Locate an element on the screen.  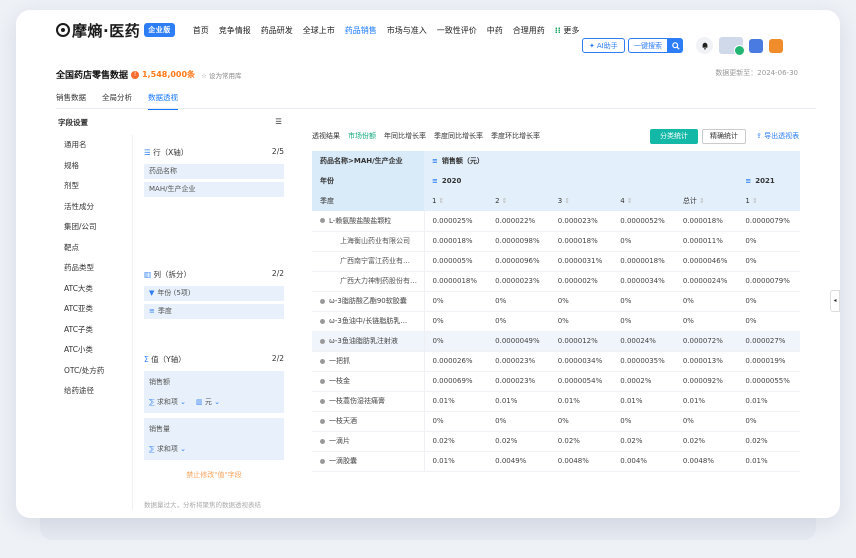
ai-assistant-button: ✦ AI助手 is located at coordinates (603, 45).